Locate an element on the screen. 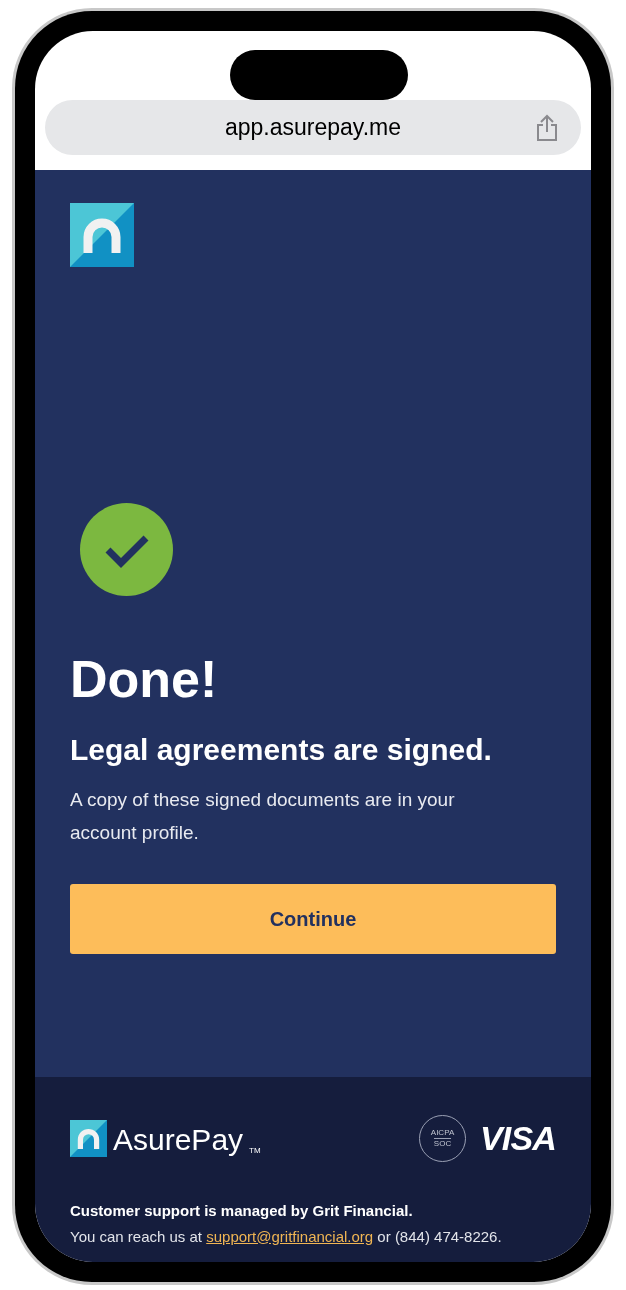 This screenshot has height=1290, width=626. check-circle-icon is located at coordinates (126, 549).